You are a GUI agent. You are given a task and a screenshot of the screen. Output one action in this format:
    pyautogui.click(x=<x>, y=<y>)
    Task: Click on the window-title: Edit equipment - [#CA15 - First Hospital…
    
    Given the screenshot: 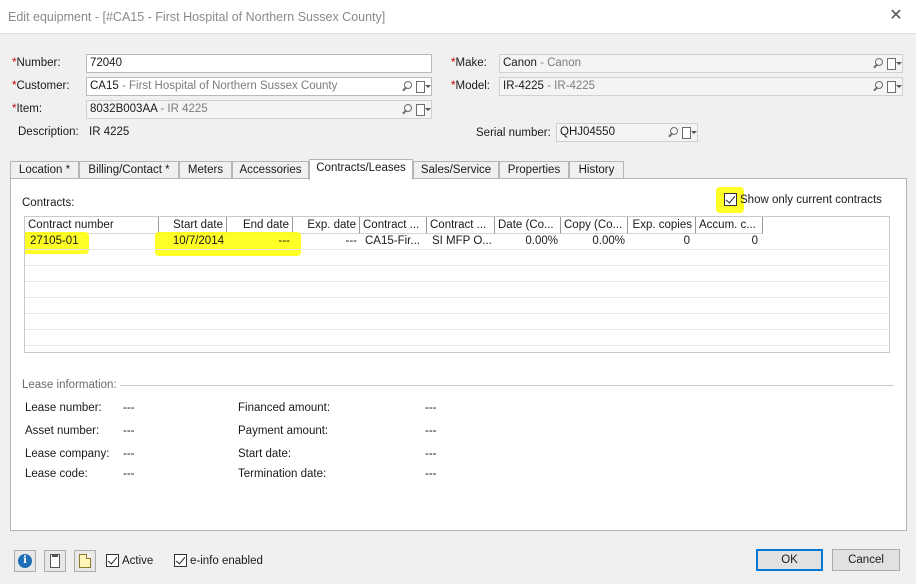 What is the action you would take?
    pyautogui.click(x=197, y=17)
    